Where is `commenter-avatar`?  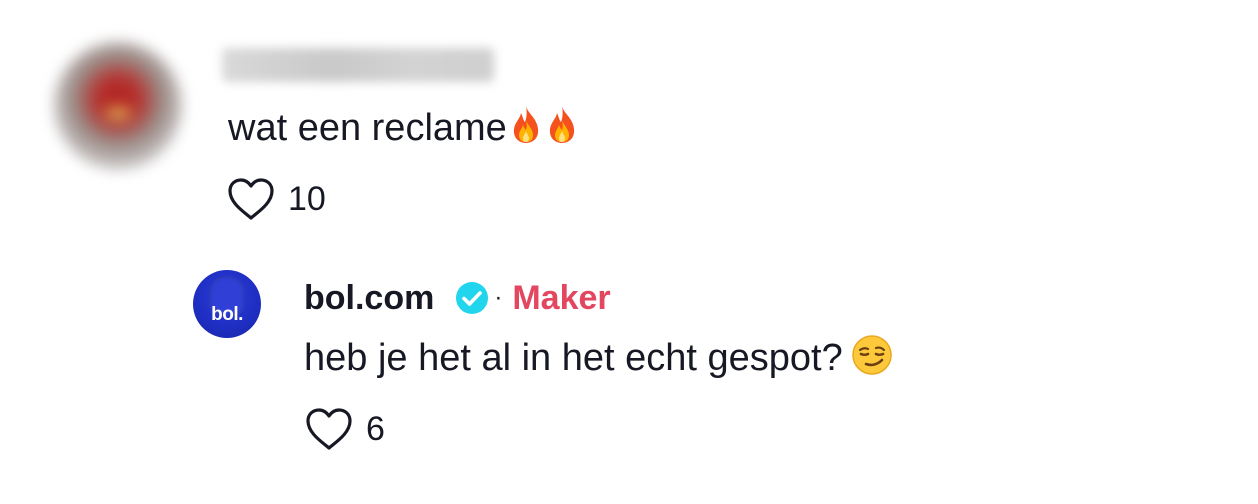 commenter-avatar is located at coordinates (118, 106).